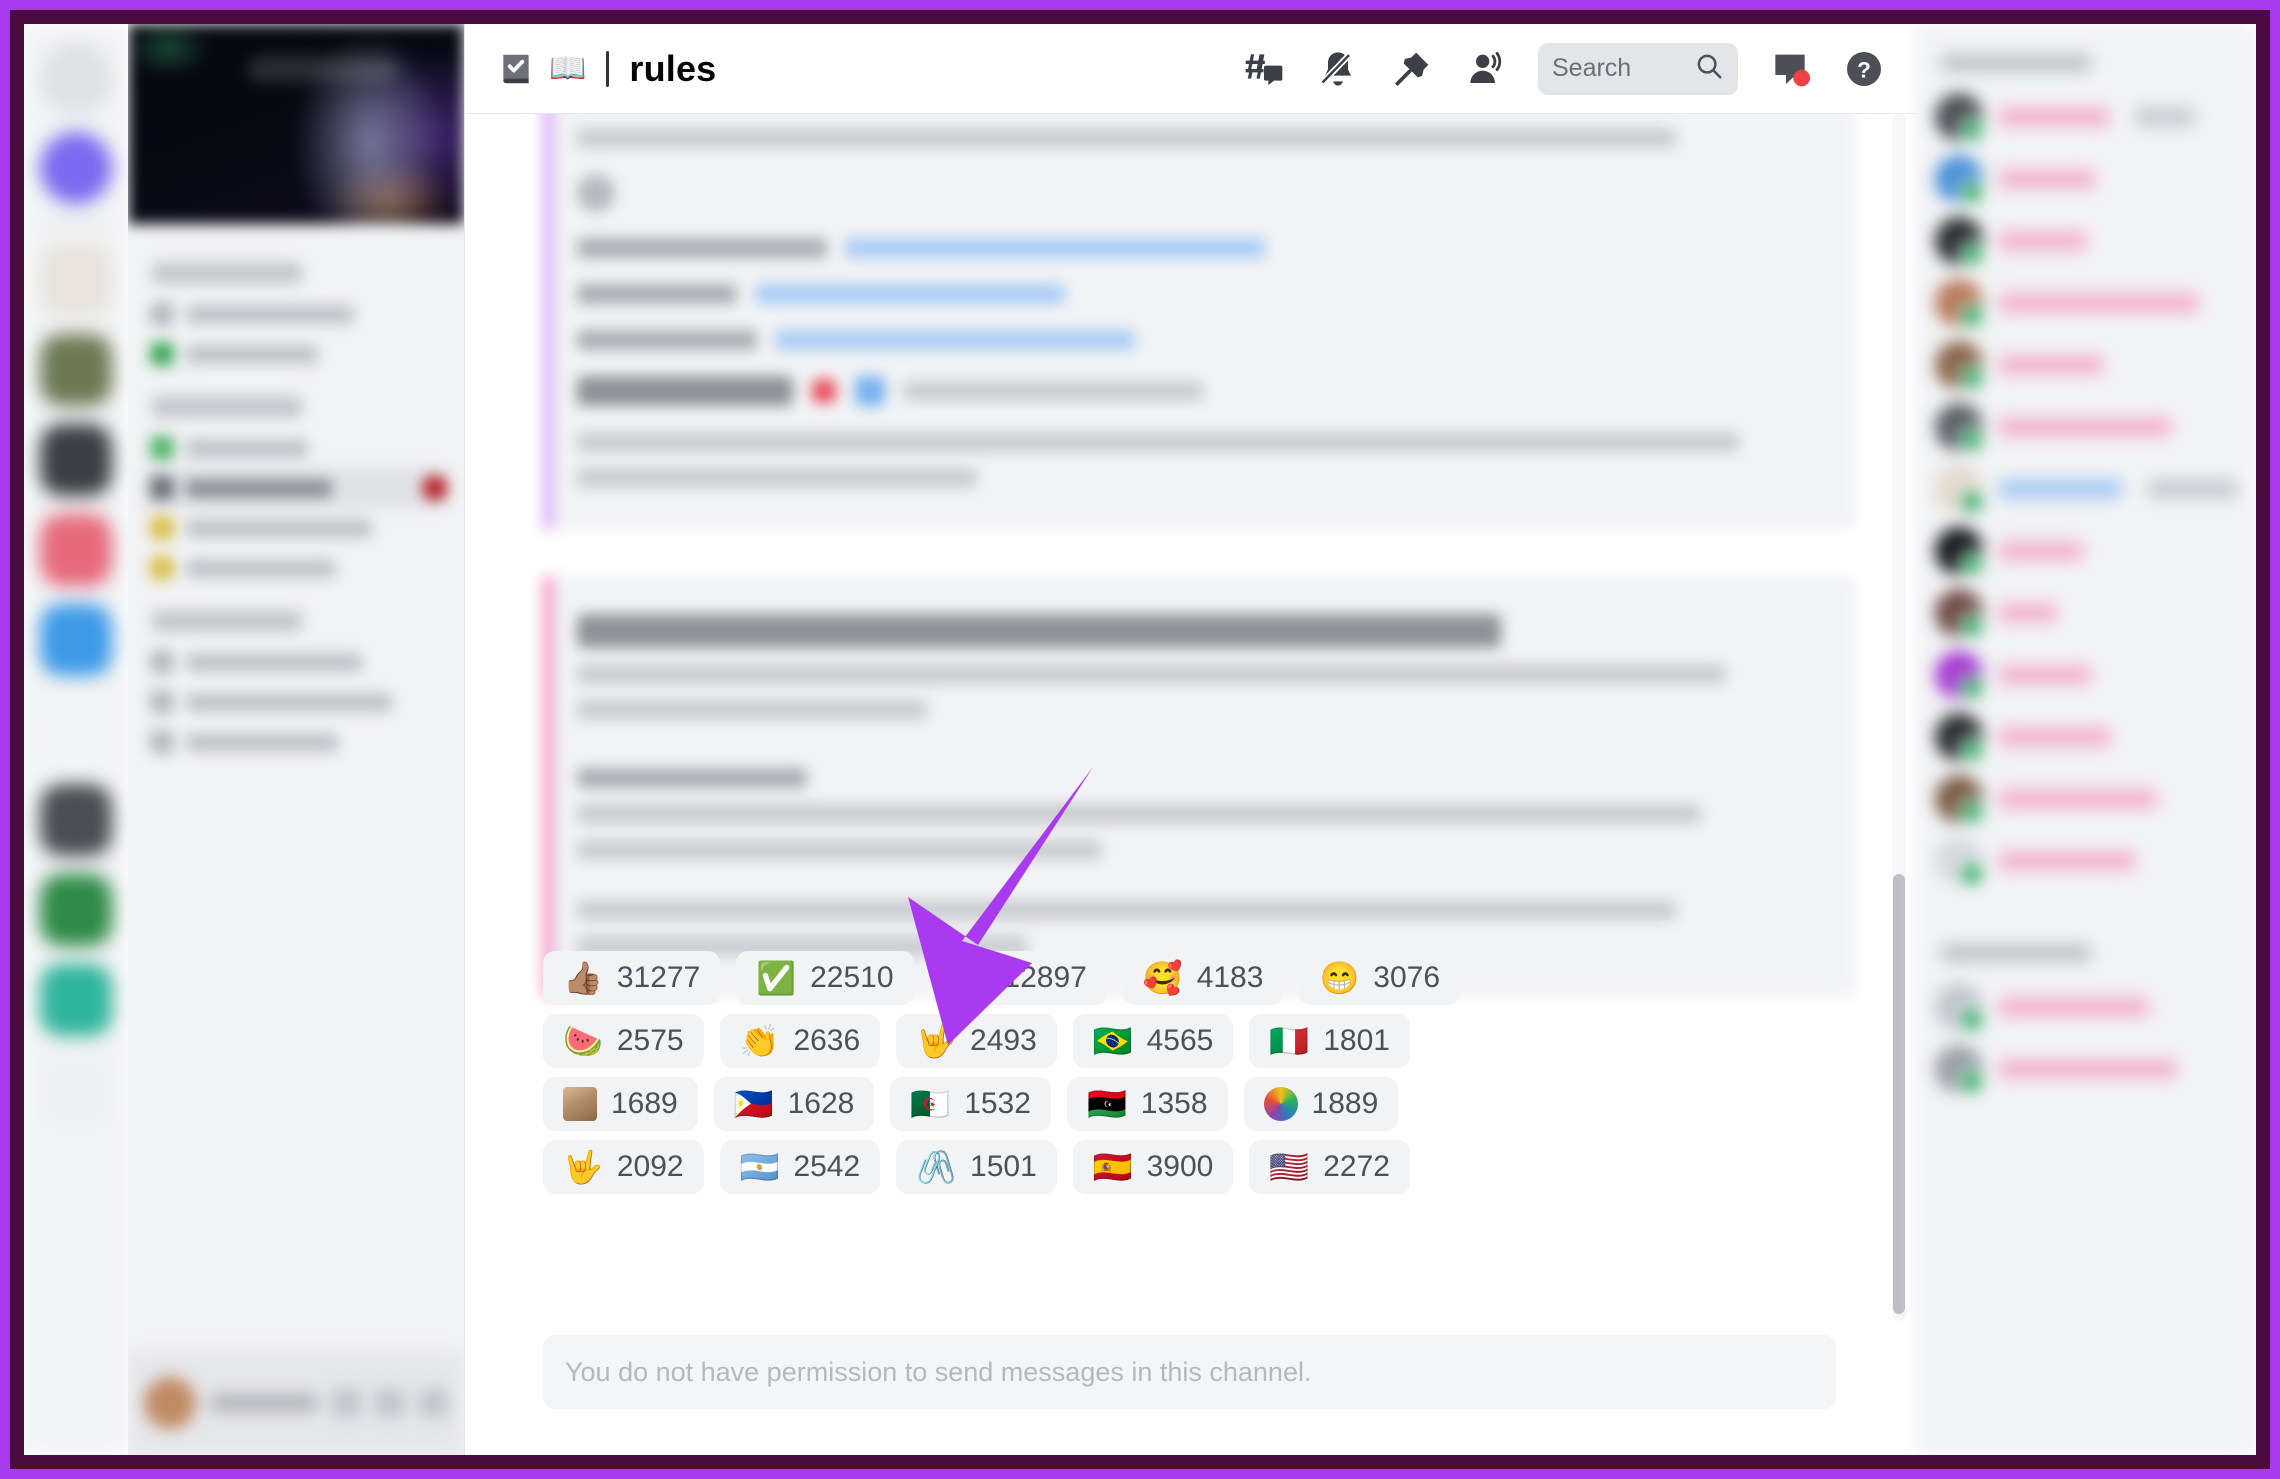  I want to click on reaction-custom-emoji: 1889, so click(1321, 1104).